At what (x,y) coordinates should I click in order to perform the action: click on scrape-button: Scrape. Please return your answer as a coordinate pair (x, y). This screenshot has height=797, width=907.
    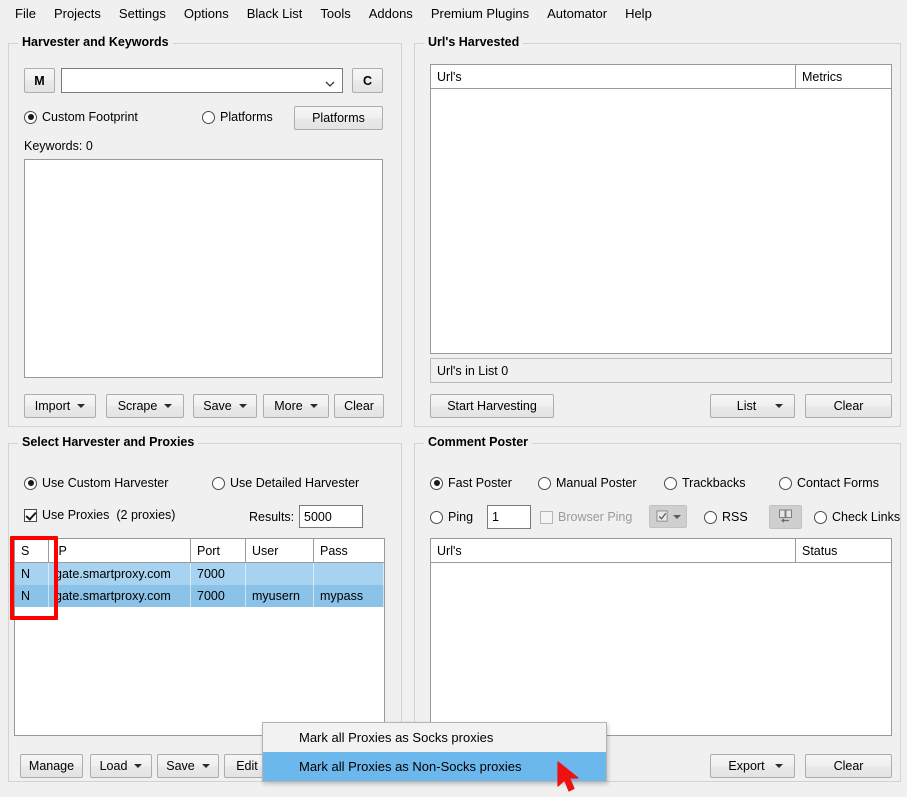
    Looking at the image, I should click on (145, 406).